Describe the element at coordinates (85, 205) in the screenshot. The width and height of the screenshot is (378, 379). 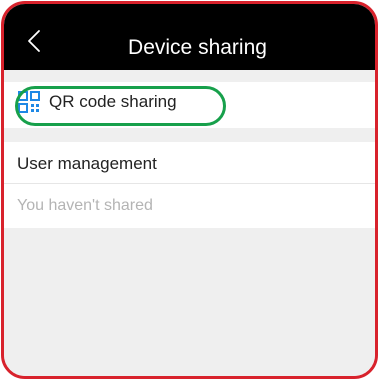
I see `empty-state-text: You haven't shared` at that location.